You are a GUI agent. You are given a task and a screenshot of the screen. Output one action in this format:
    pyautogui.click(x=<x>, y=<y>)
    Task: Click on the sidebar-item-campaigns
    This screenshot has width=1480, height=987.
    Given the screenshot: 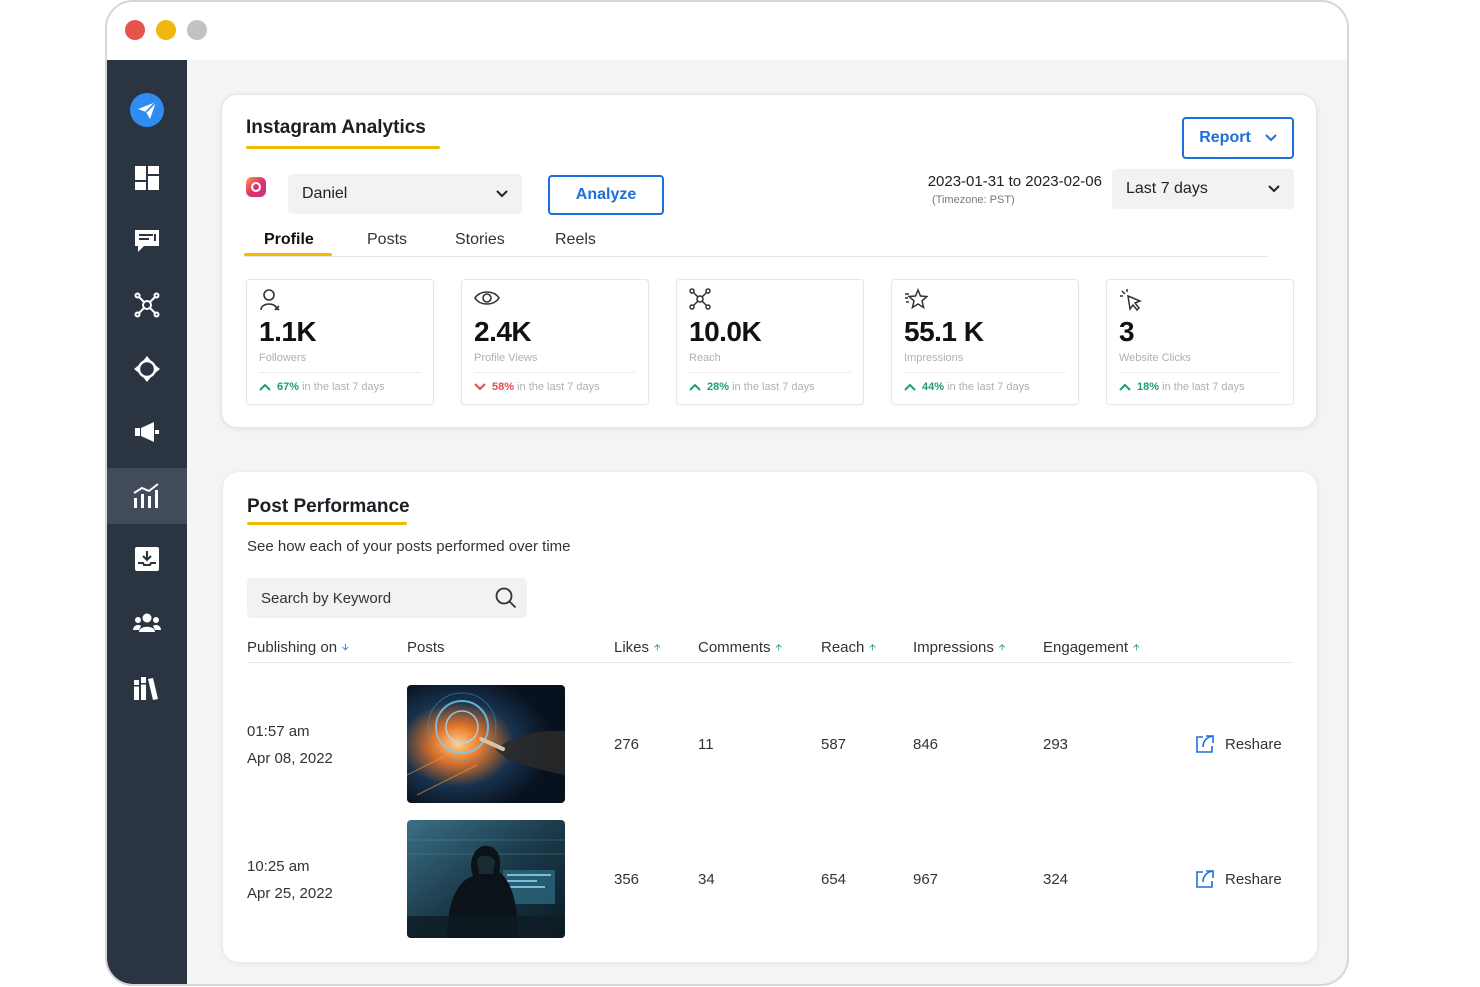 What is the action you would take?
    pyautogui.click(x=147, y=432)
    